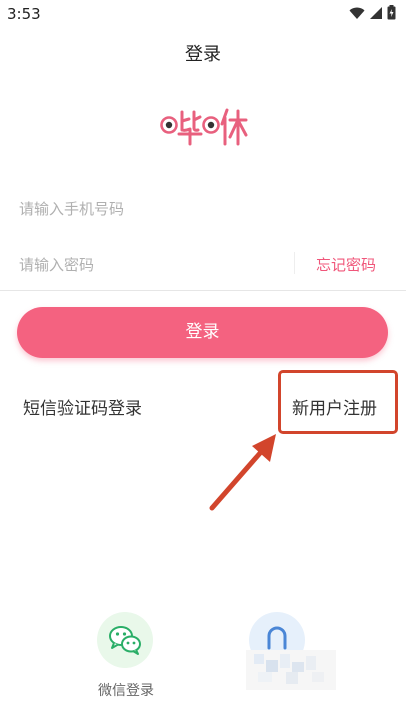 The image size is (406, 721). Describe the element at coordinates (346, 264) in the screenshot. I see `forgot-password-link: 忘记密码` at that location.